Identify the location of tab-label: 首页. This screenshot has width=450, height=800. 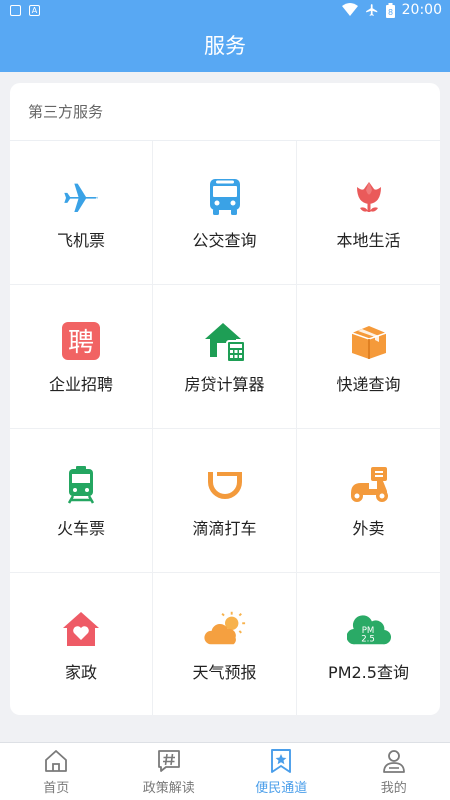
(56, 788).